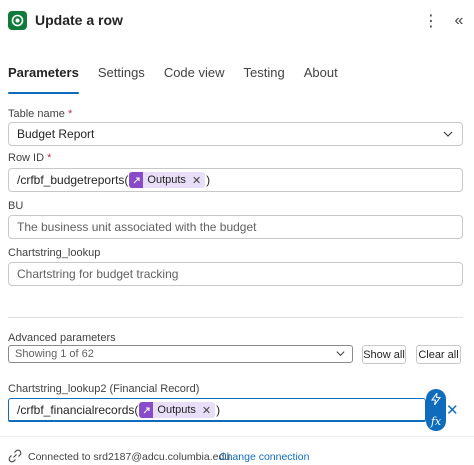 The height and width of the screenshot is (465, 474). I want to click on connection-status-text: Connected to srd2187@adcu.columbia.edu., so click(131, 457).